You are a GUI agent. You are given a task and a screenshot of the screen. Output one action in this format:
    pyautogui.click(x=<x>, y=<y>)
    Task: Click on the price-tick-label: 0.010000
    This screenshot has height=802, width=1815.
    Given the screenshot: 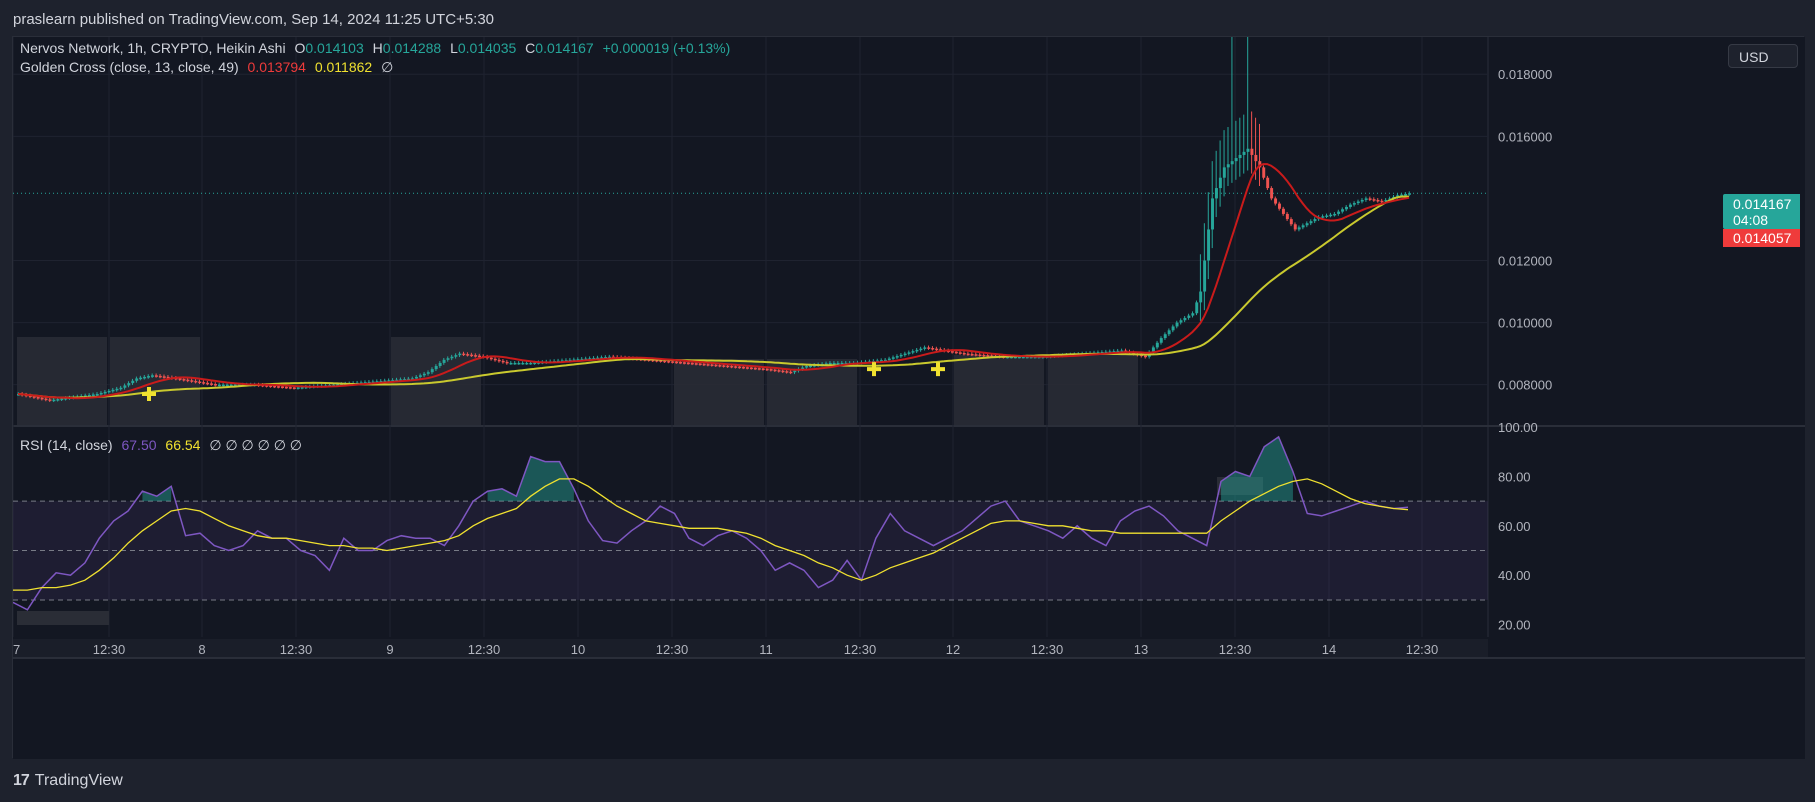 What is the action you would take?
    pyautogui.click(x=1525, y=323)
    